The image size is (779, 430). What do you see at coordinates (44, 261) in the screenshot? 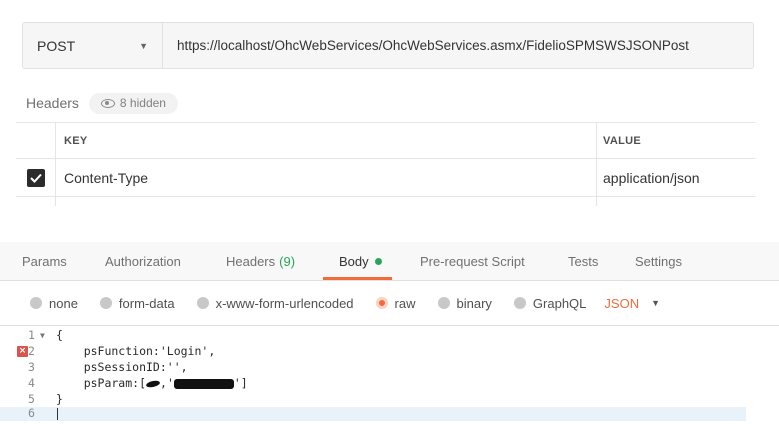
I see `tab-params: Params` at bounding box center [44, 261].